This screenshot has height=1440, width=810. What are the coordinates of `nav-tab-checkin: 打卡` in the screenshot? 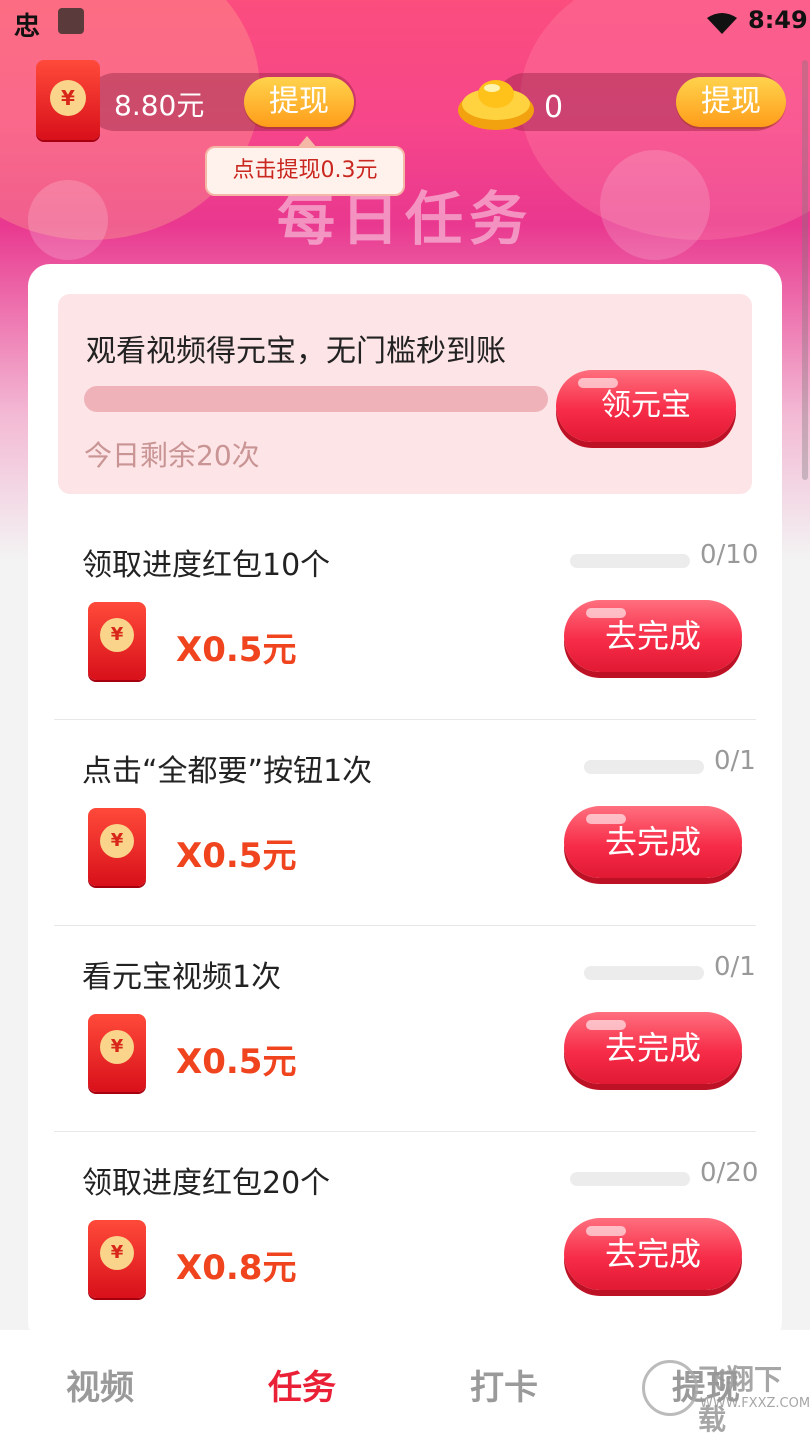 It's located at (504, 1384).